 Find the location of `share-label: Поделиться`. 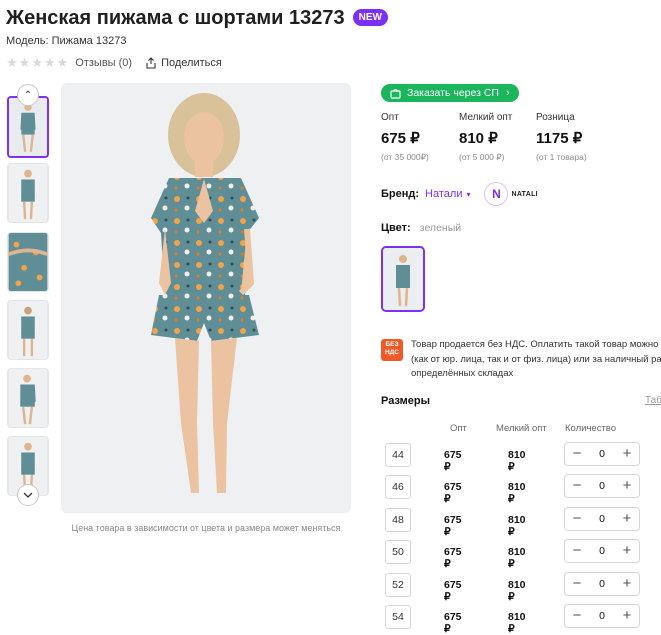

share-label: Поделиться is located at coordinates (191, 63).